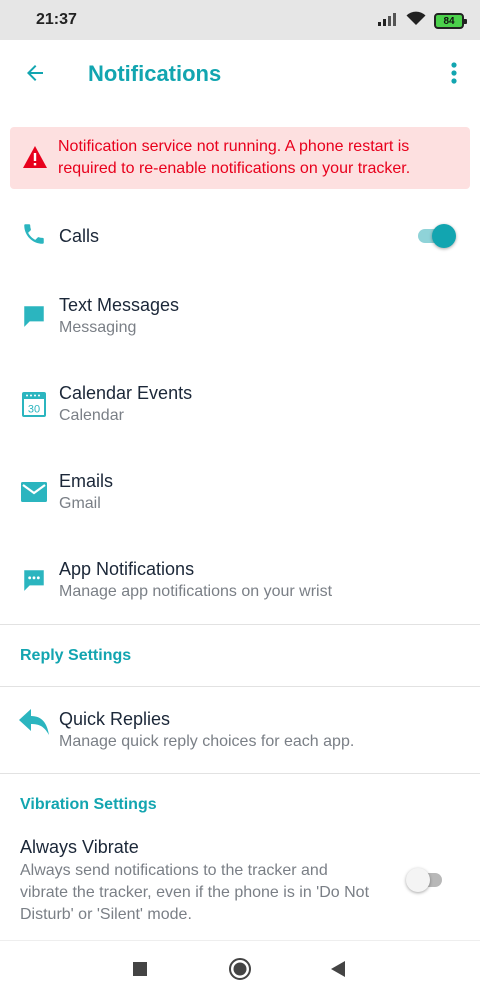 The width and height of the screenshot is (480, 999). I want to click on notification-item-label: Calls, so click(79, 236).